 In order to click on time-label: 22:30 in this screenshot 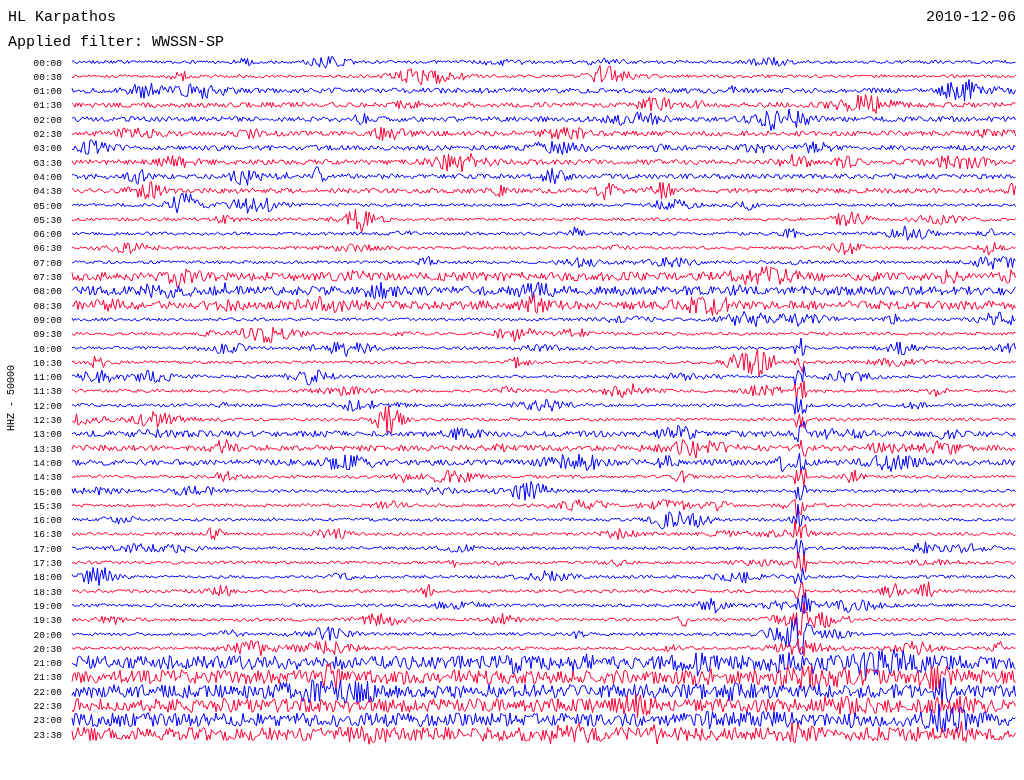, I will do `click(47, 706)`.